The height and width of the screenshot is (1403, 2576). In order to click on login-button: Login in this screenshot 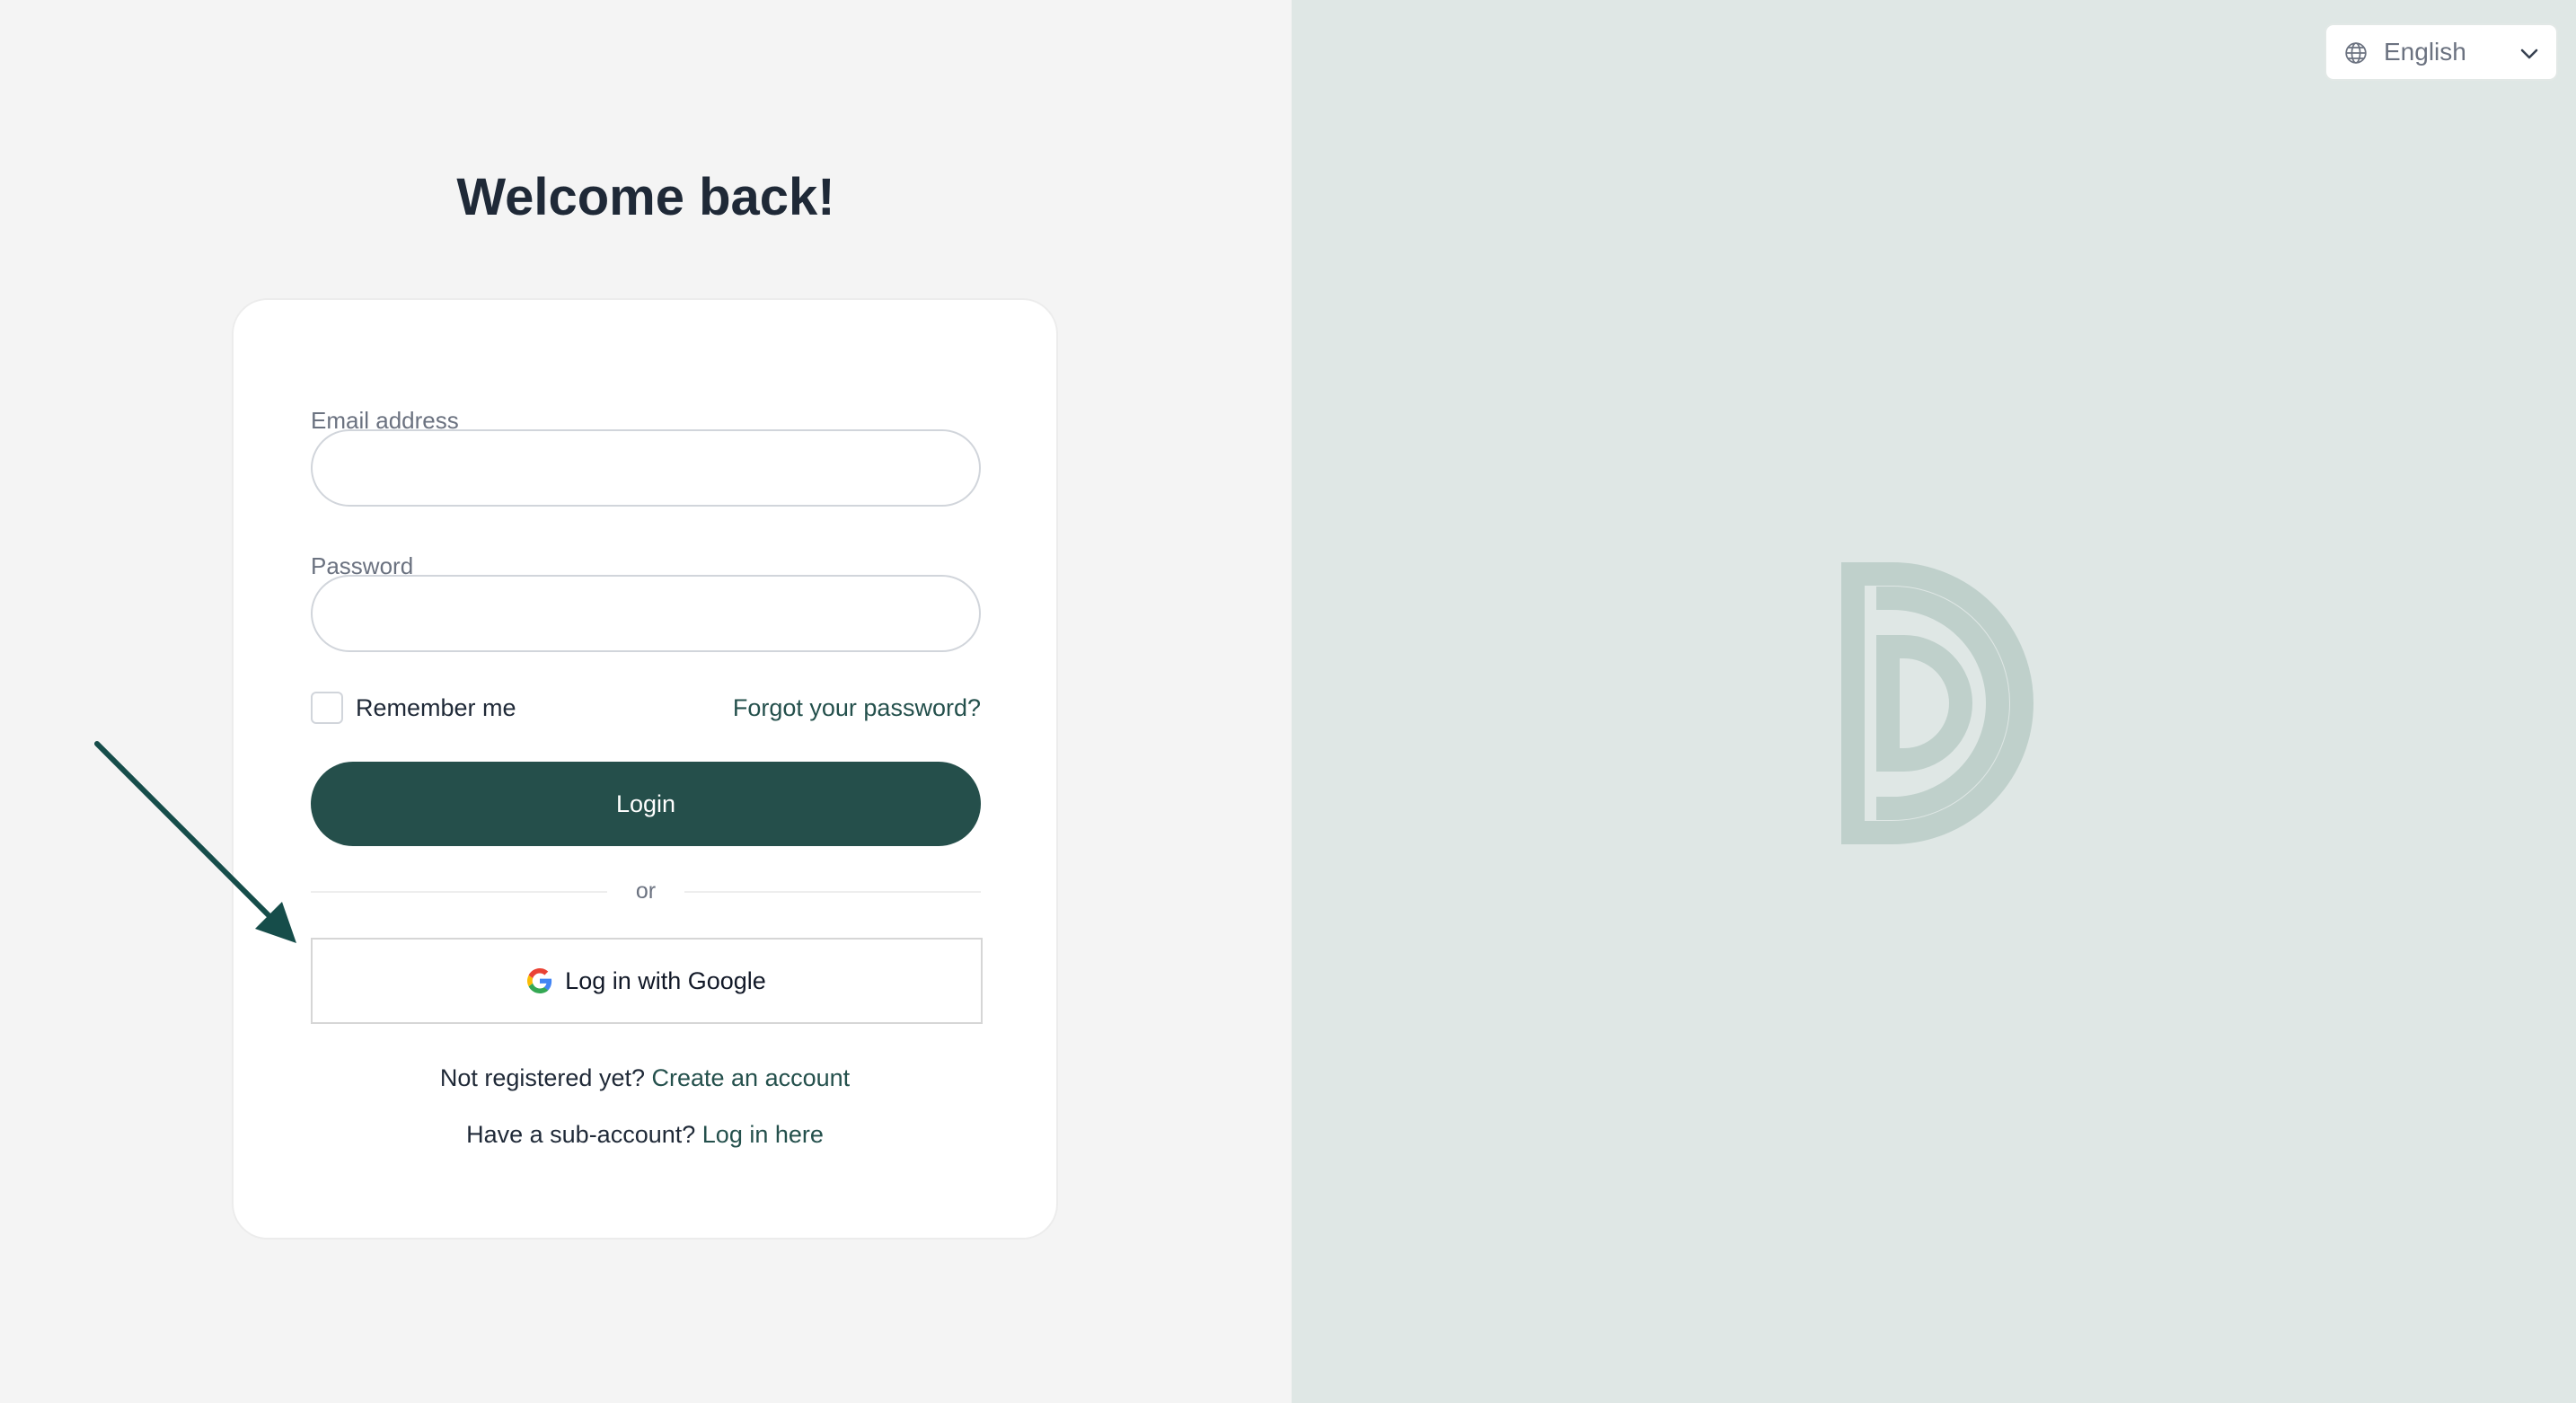, I will do `click(646, 804)`.